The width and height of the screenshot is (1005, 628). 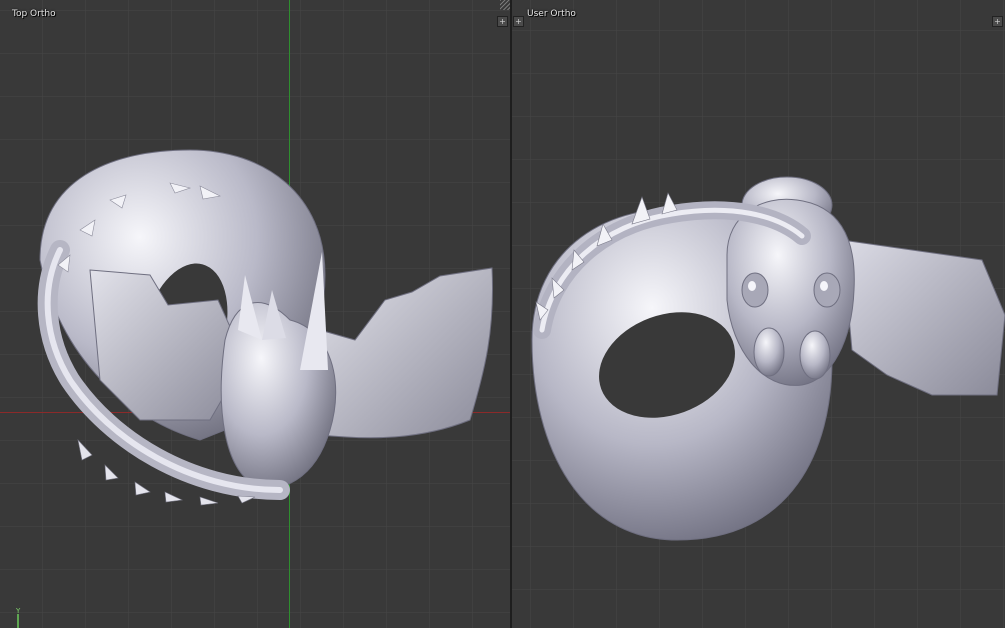 What do you see at coordinates (34, 14) in the screenshot?
I see `viewport-label: Top Ortho` at bounding box center [34, 14].